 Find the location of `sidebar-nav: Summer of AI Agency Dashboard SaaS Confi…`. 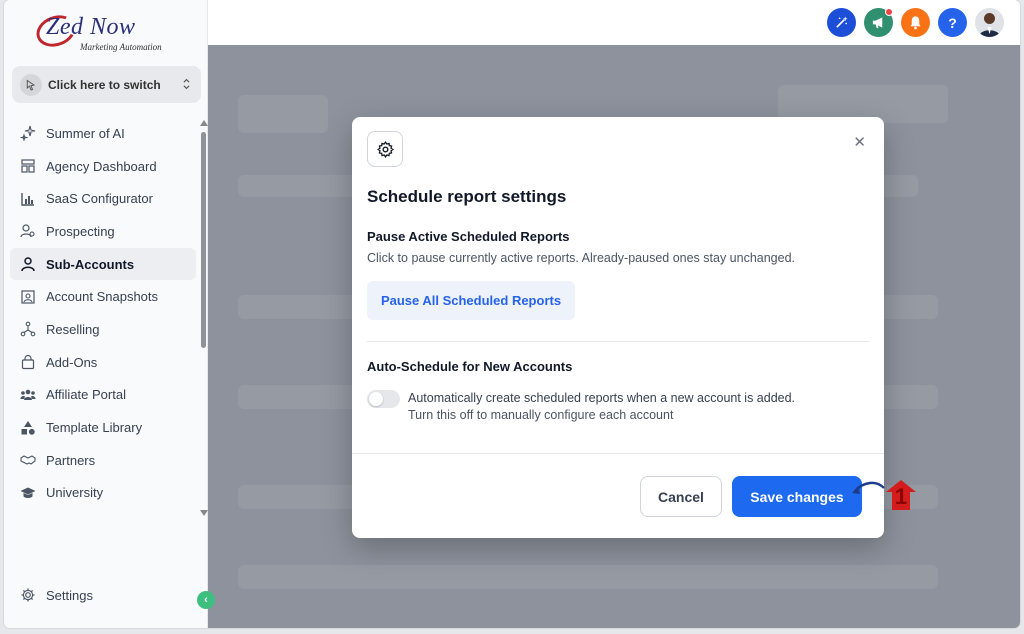

sidebar-nav: Summer of AI Agency Dashboard SaaS Confi… is located at coordinates (103, 313).